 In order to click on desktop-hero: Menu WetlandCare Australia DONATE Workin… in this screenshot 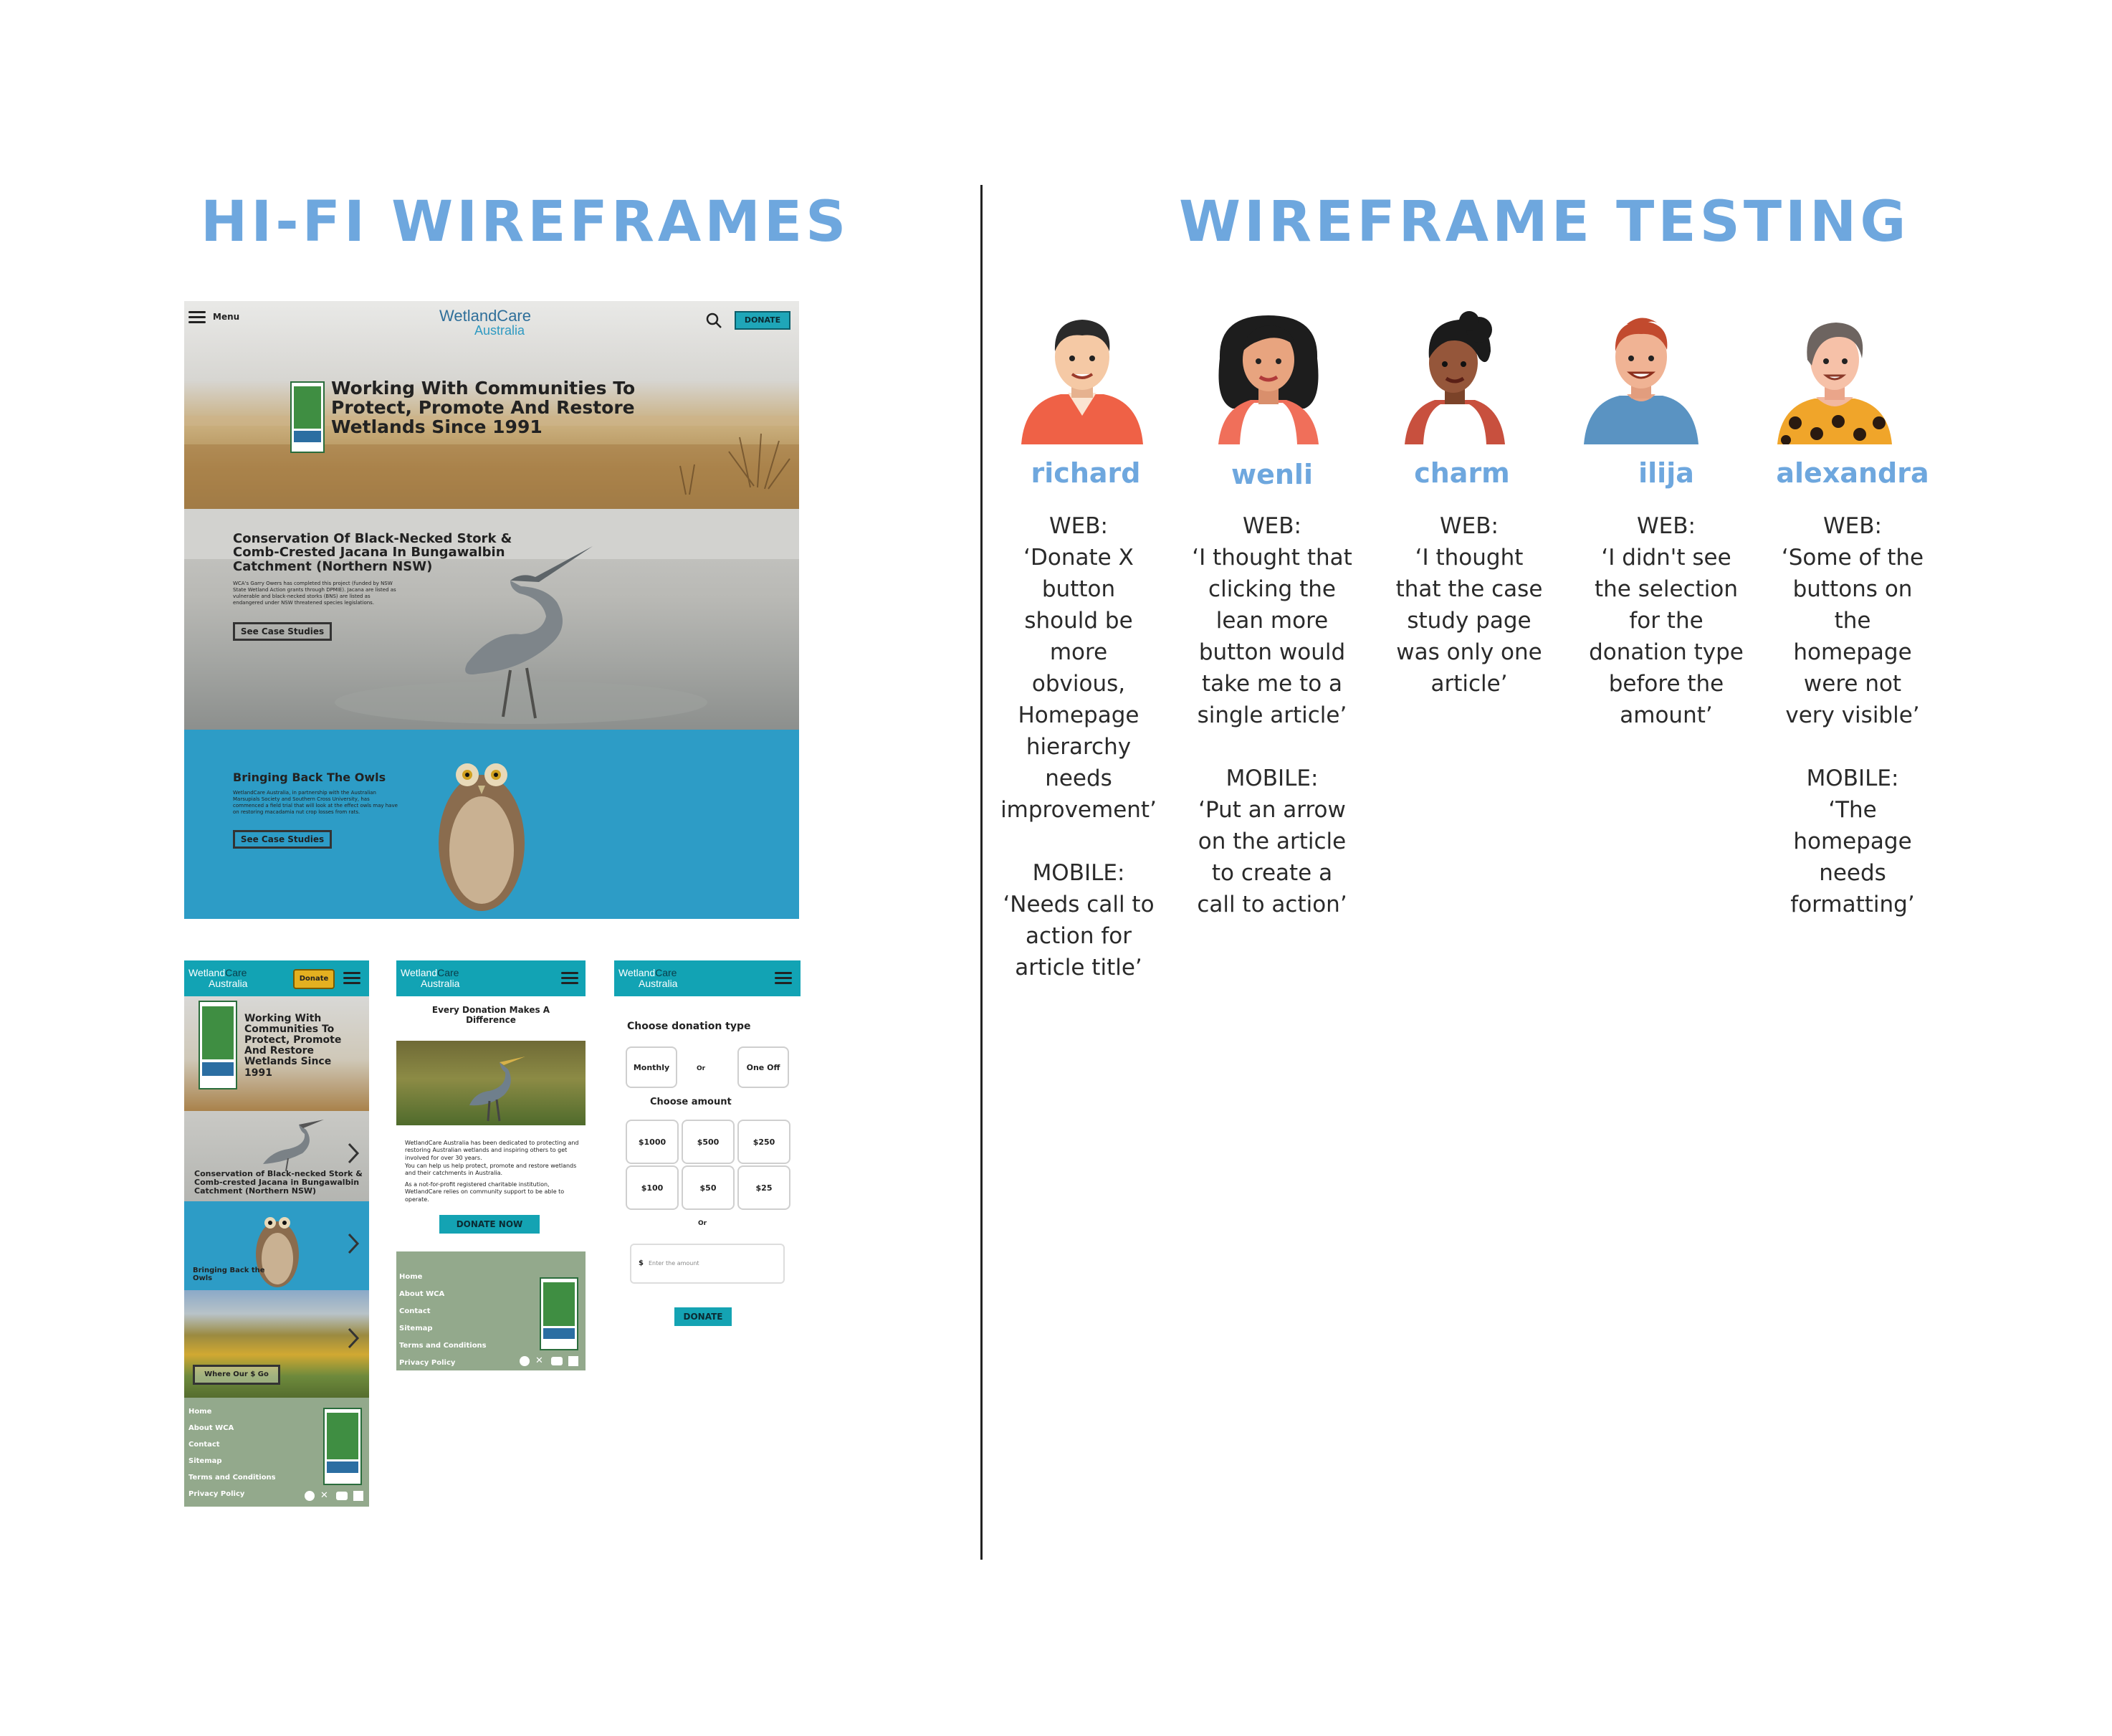, I will do `click(491, 405)`.